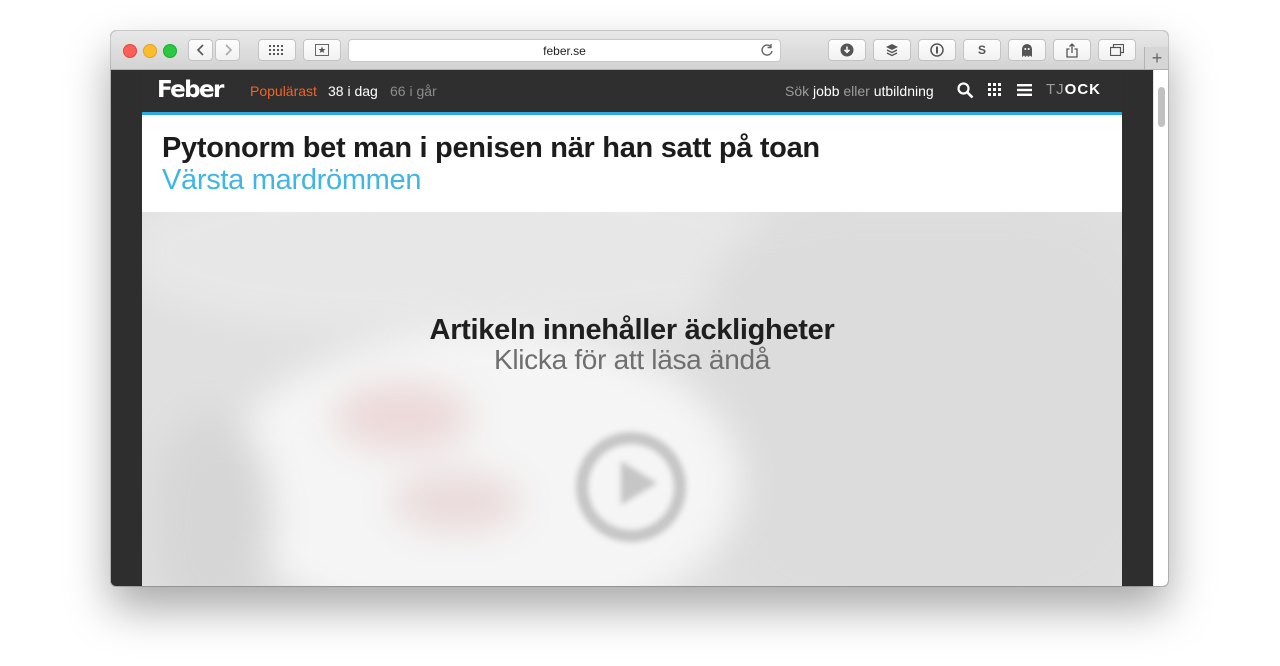  I want to click on nav-yesterday-link: 66 i går, so click(413, 91).